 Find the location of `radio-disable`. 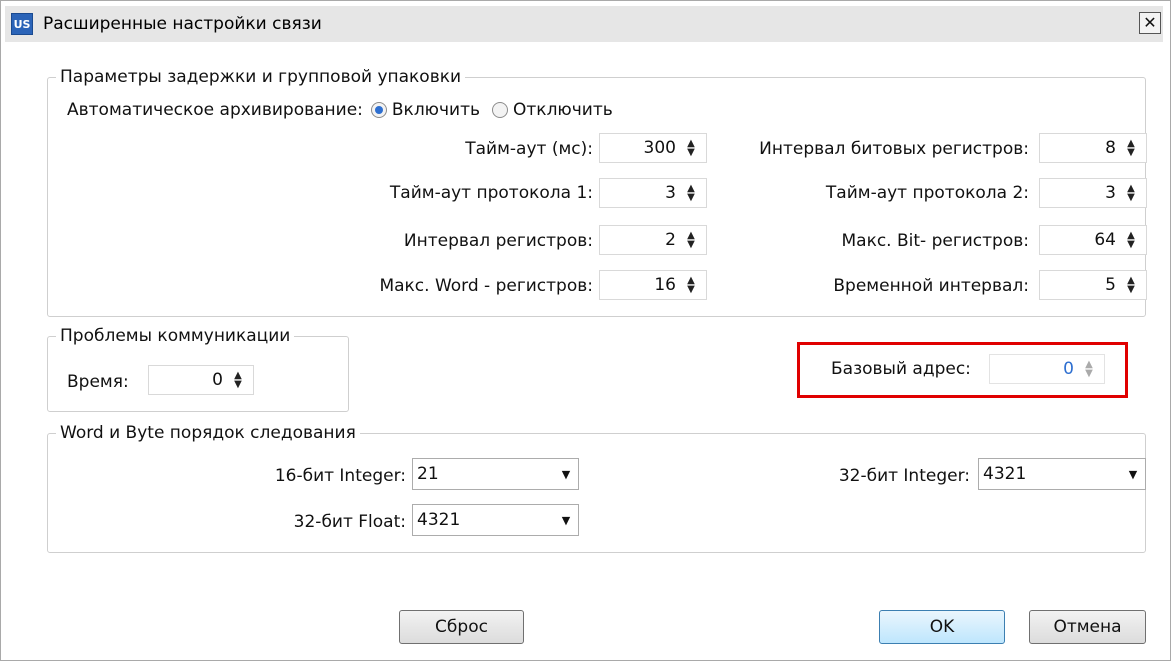

radio-disable is located at coordinates (500, 110).